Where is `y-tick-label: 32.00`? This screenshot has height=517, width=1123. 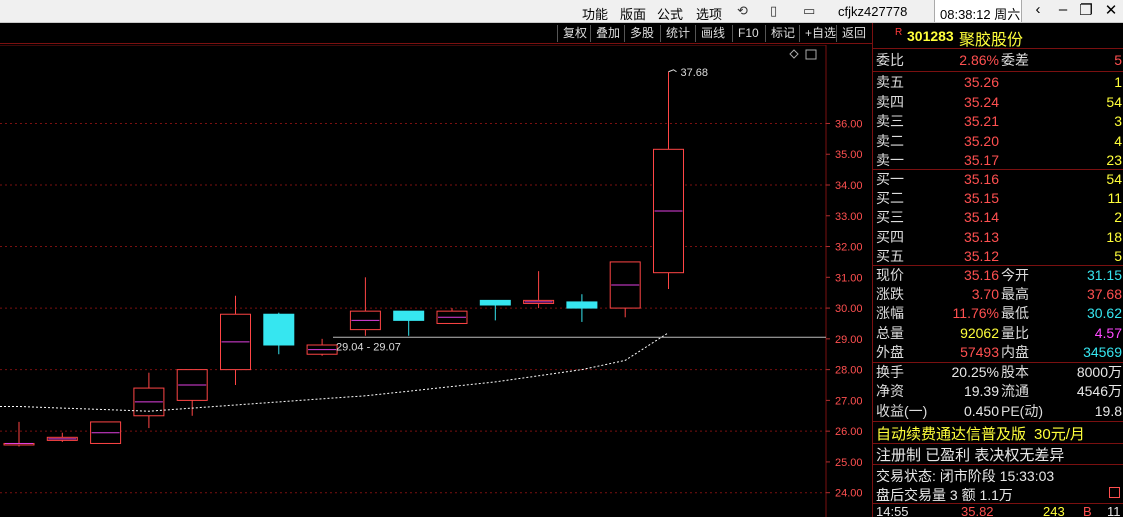 y-tick-label: 32.00 is located at coordinates (849, 248).